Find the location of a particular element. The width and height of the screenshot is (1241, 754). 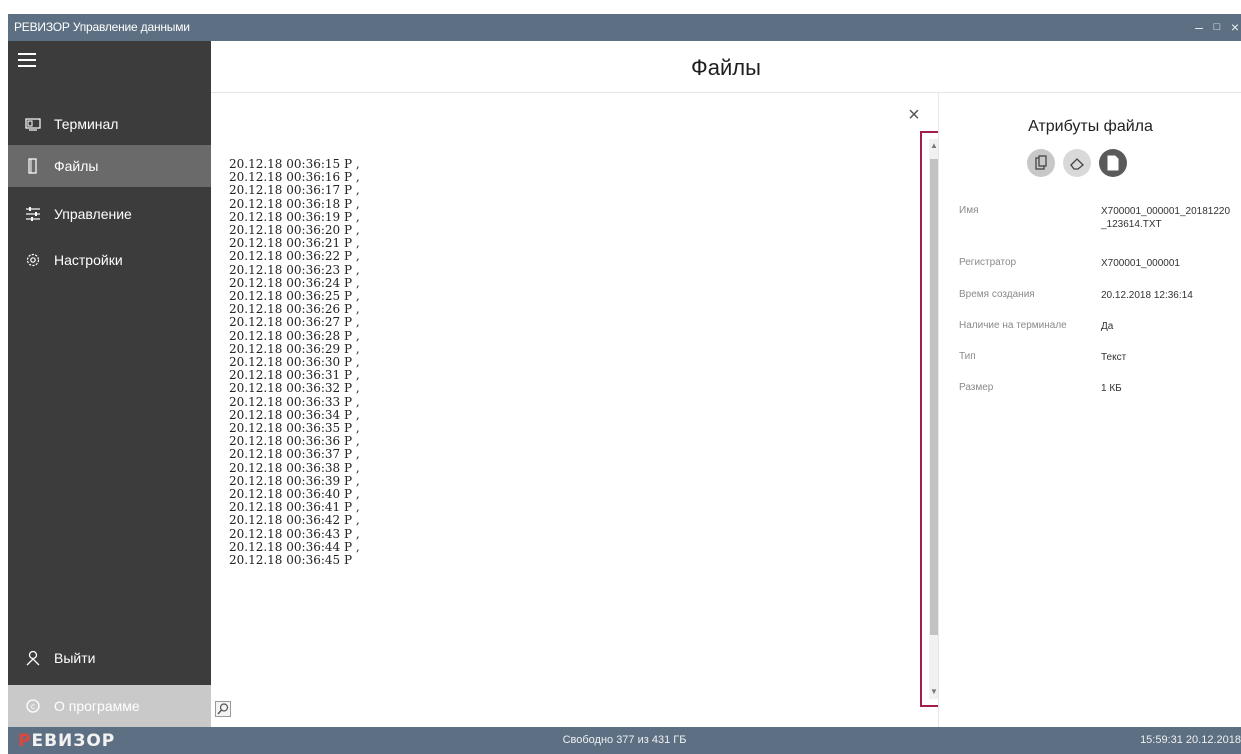

text-line: 20.12.18 00:36:17 P , is located at coordinates (294, 190).